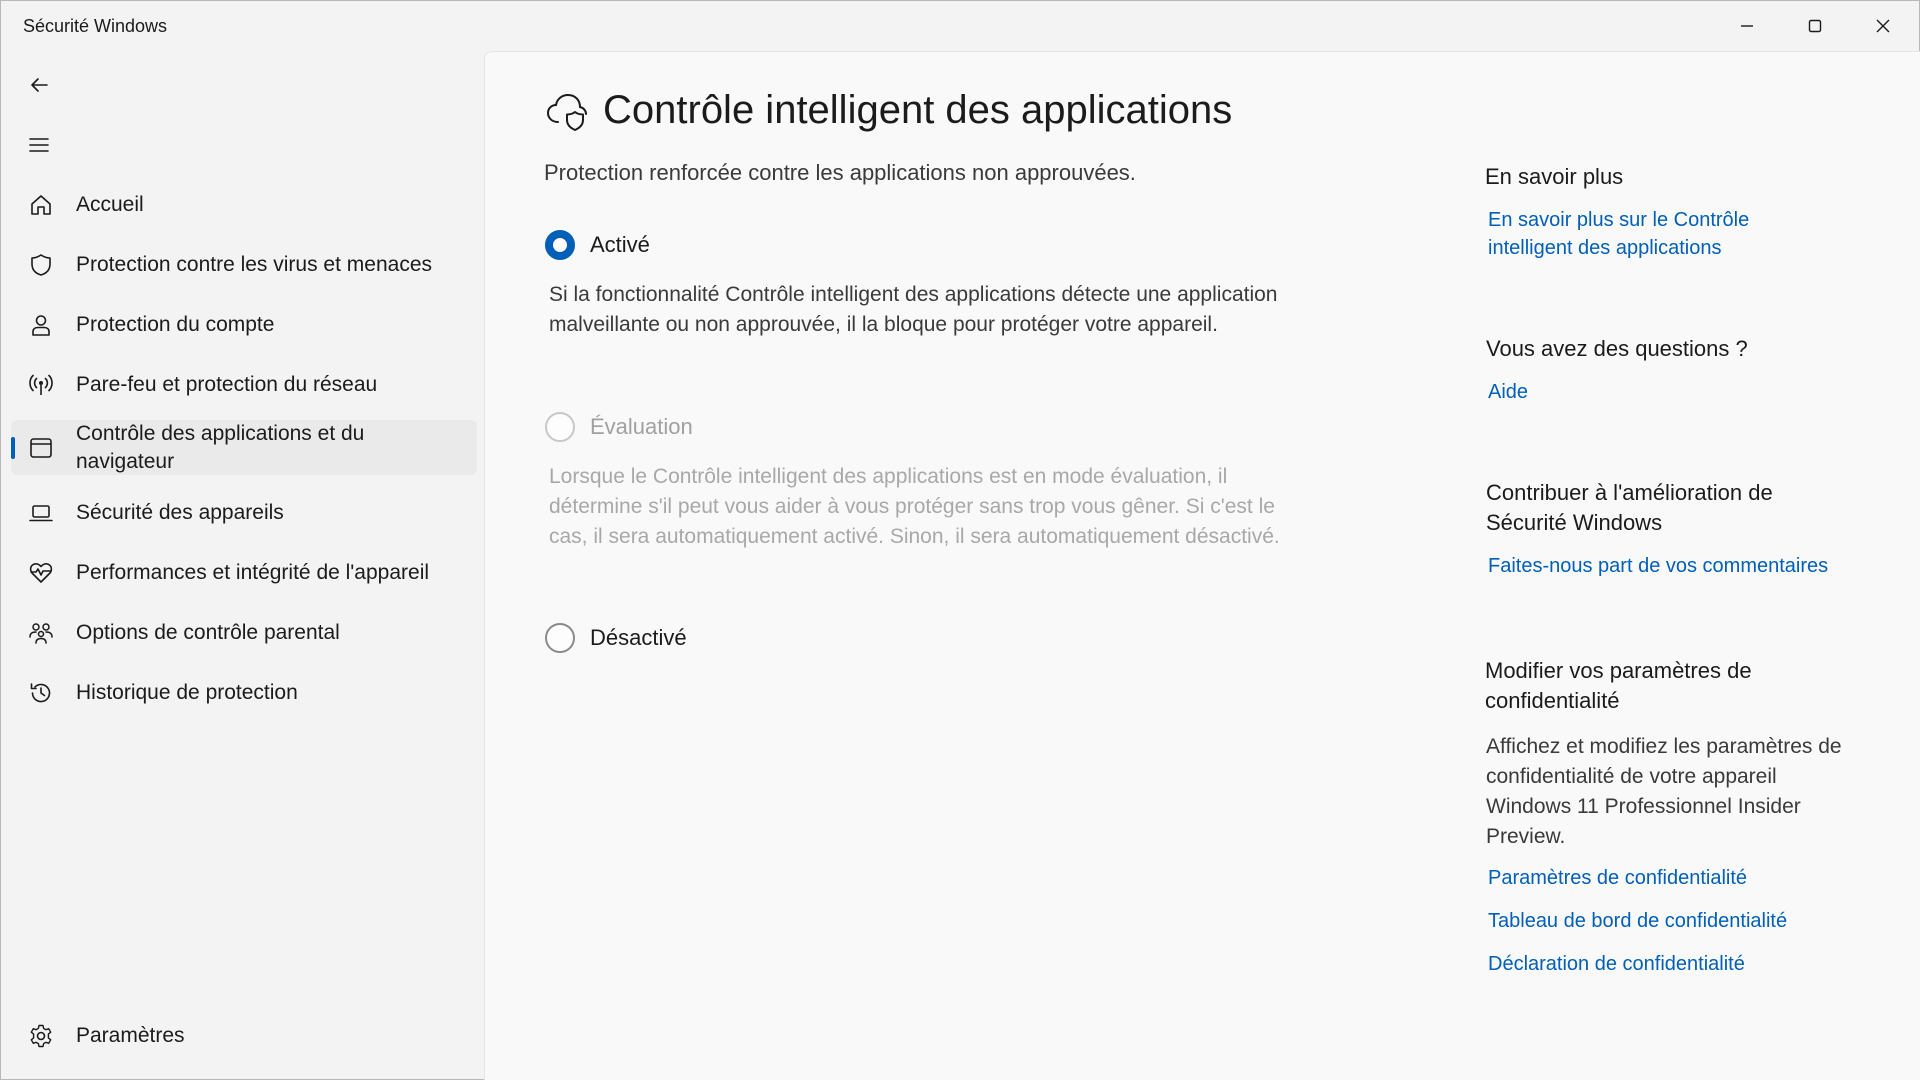 This screenshot has height=1080, width=1920. I want to click on privacy-dashboard-link: Tableau de bord de confidentialité, so click(1688, 921).